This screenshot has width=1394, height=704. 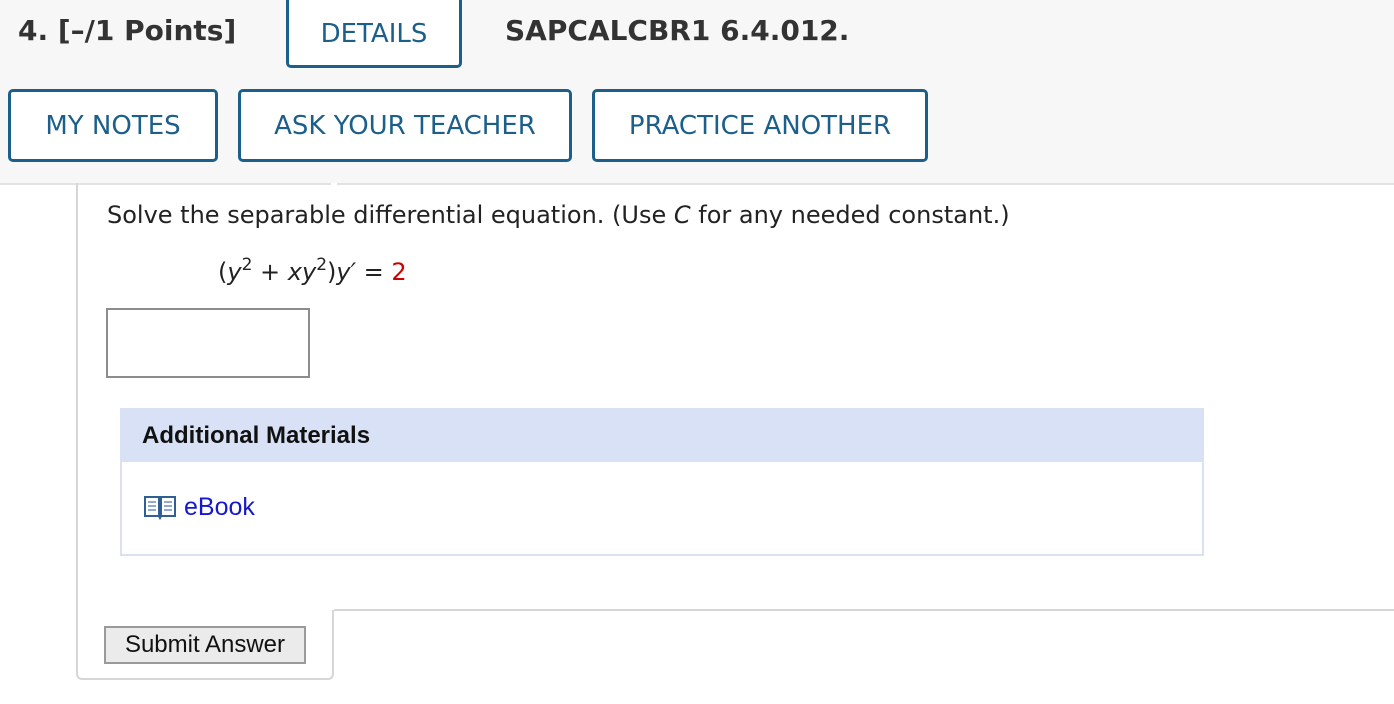 I want to click on eq-rhs-value: 2, so click(x=399, y=272).